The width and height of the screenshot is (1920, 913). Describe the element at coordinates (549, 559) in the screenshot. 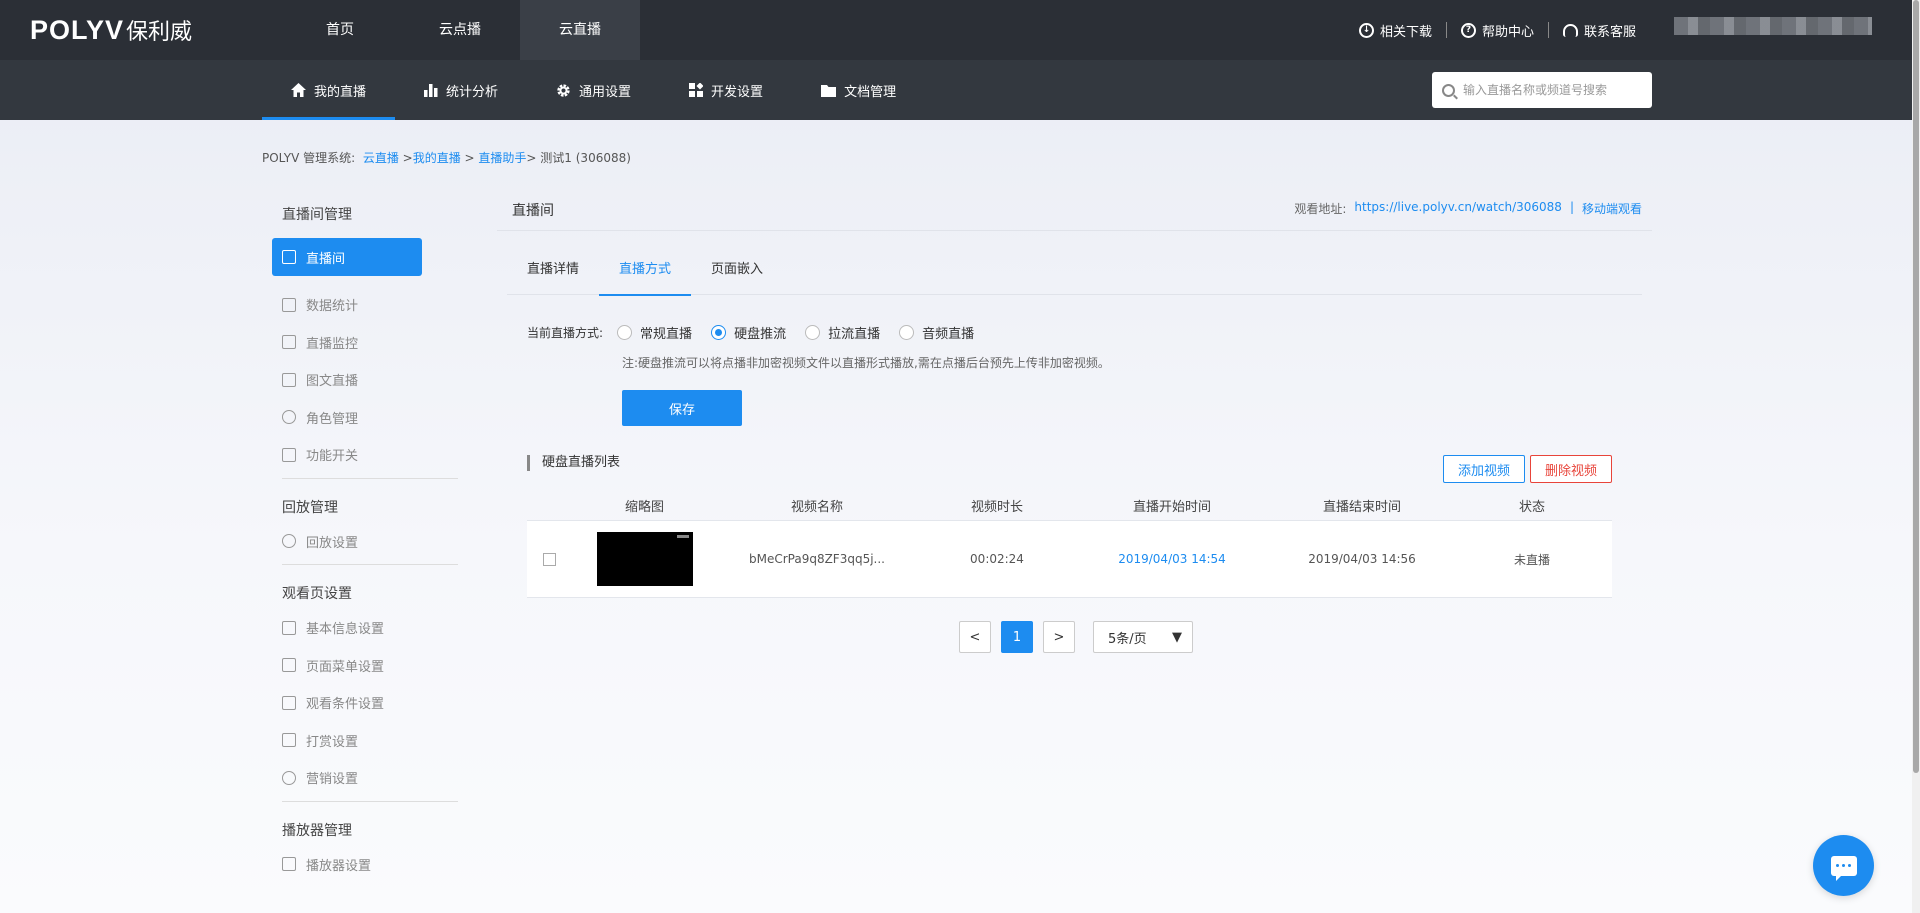

I see `row-checkbox` at that location.